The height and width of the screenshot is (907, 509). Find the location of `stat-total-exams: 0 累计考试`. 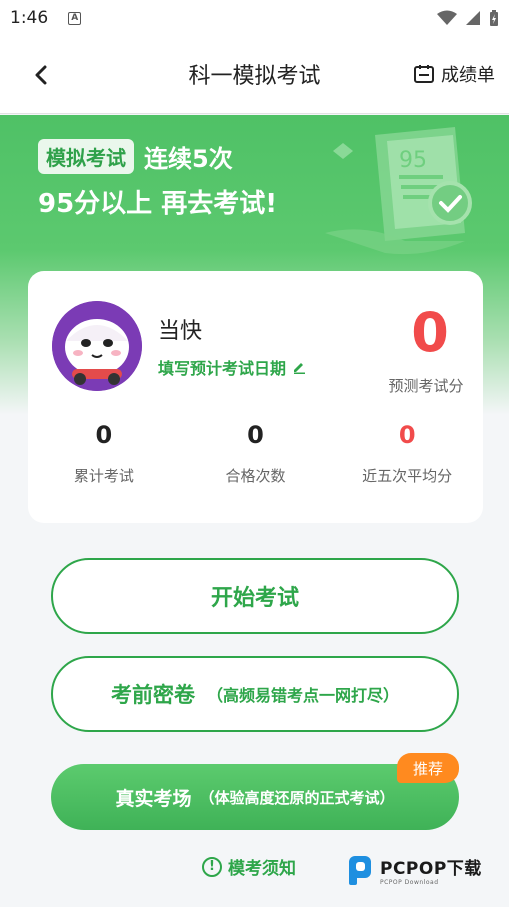

stat-total-exams: 0 累计考试 is located at coordinates (104, 453).